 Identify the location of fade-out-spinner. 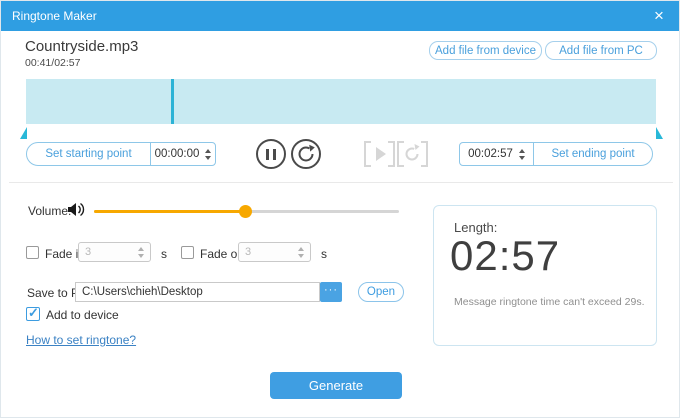
(301, 252).